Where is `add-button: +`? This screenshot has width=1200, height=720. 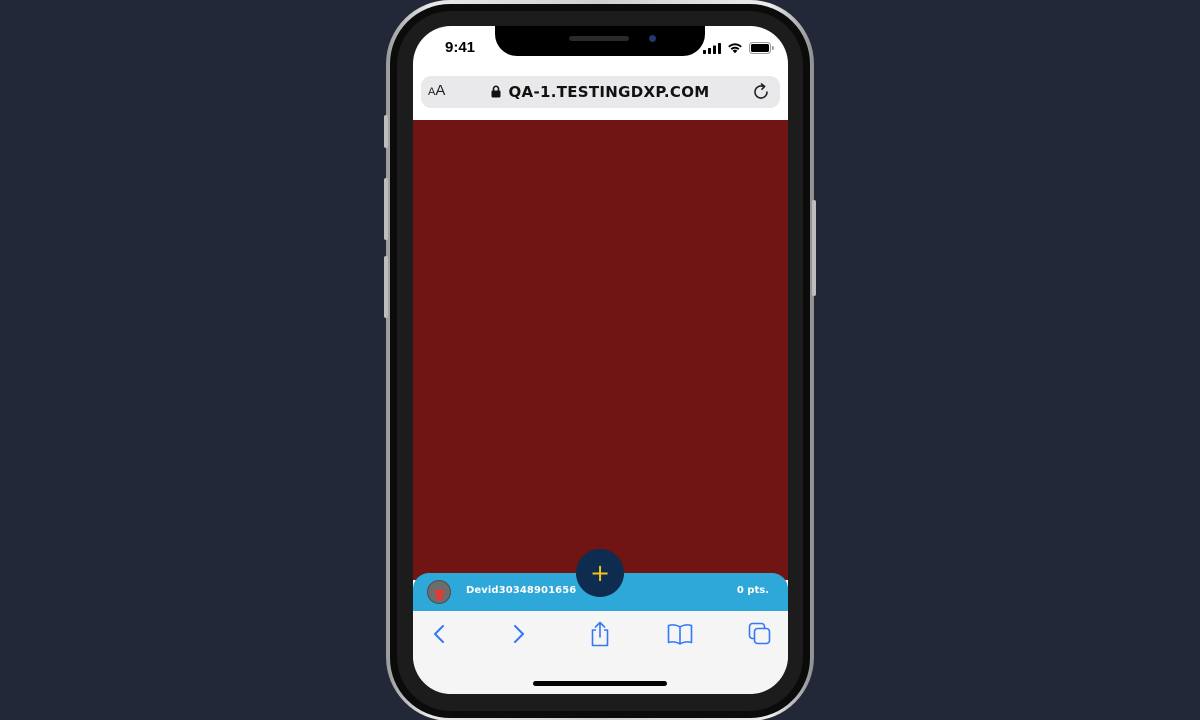 add-button: + is located at coordinates (600, 573).